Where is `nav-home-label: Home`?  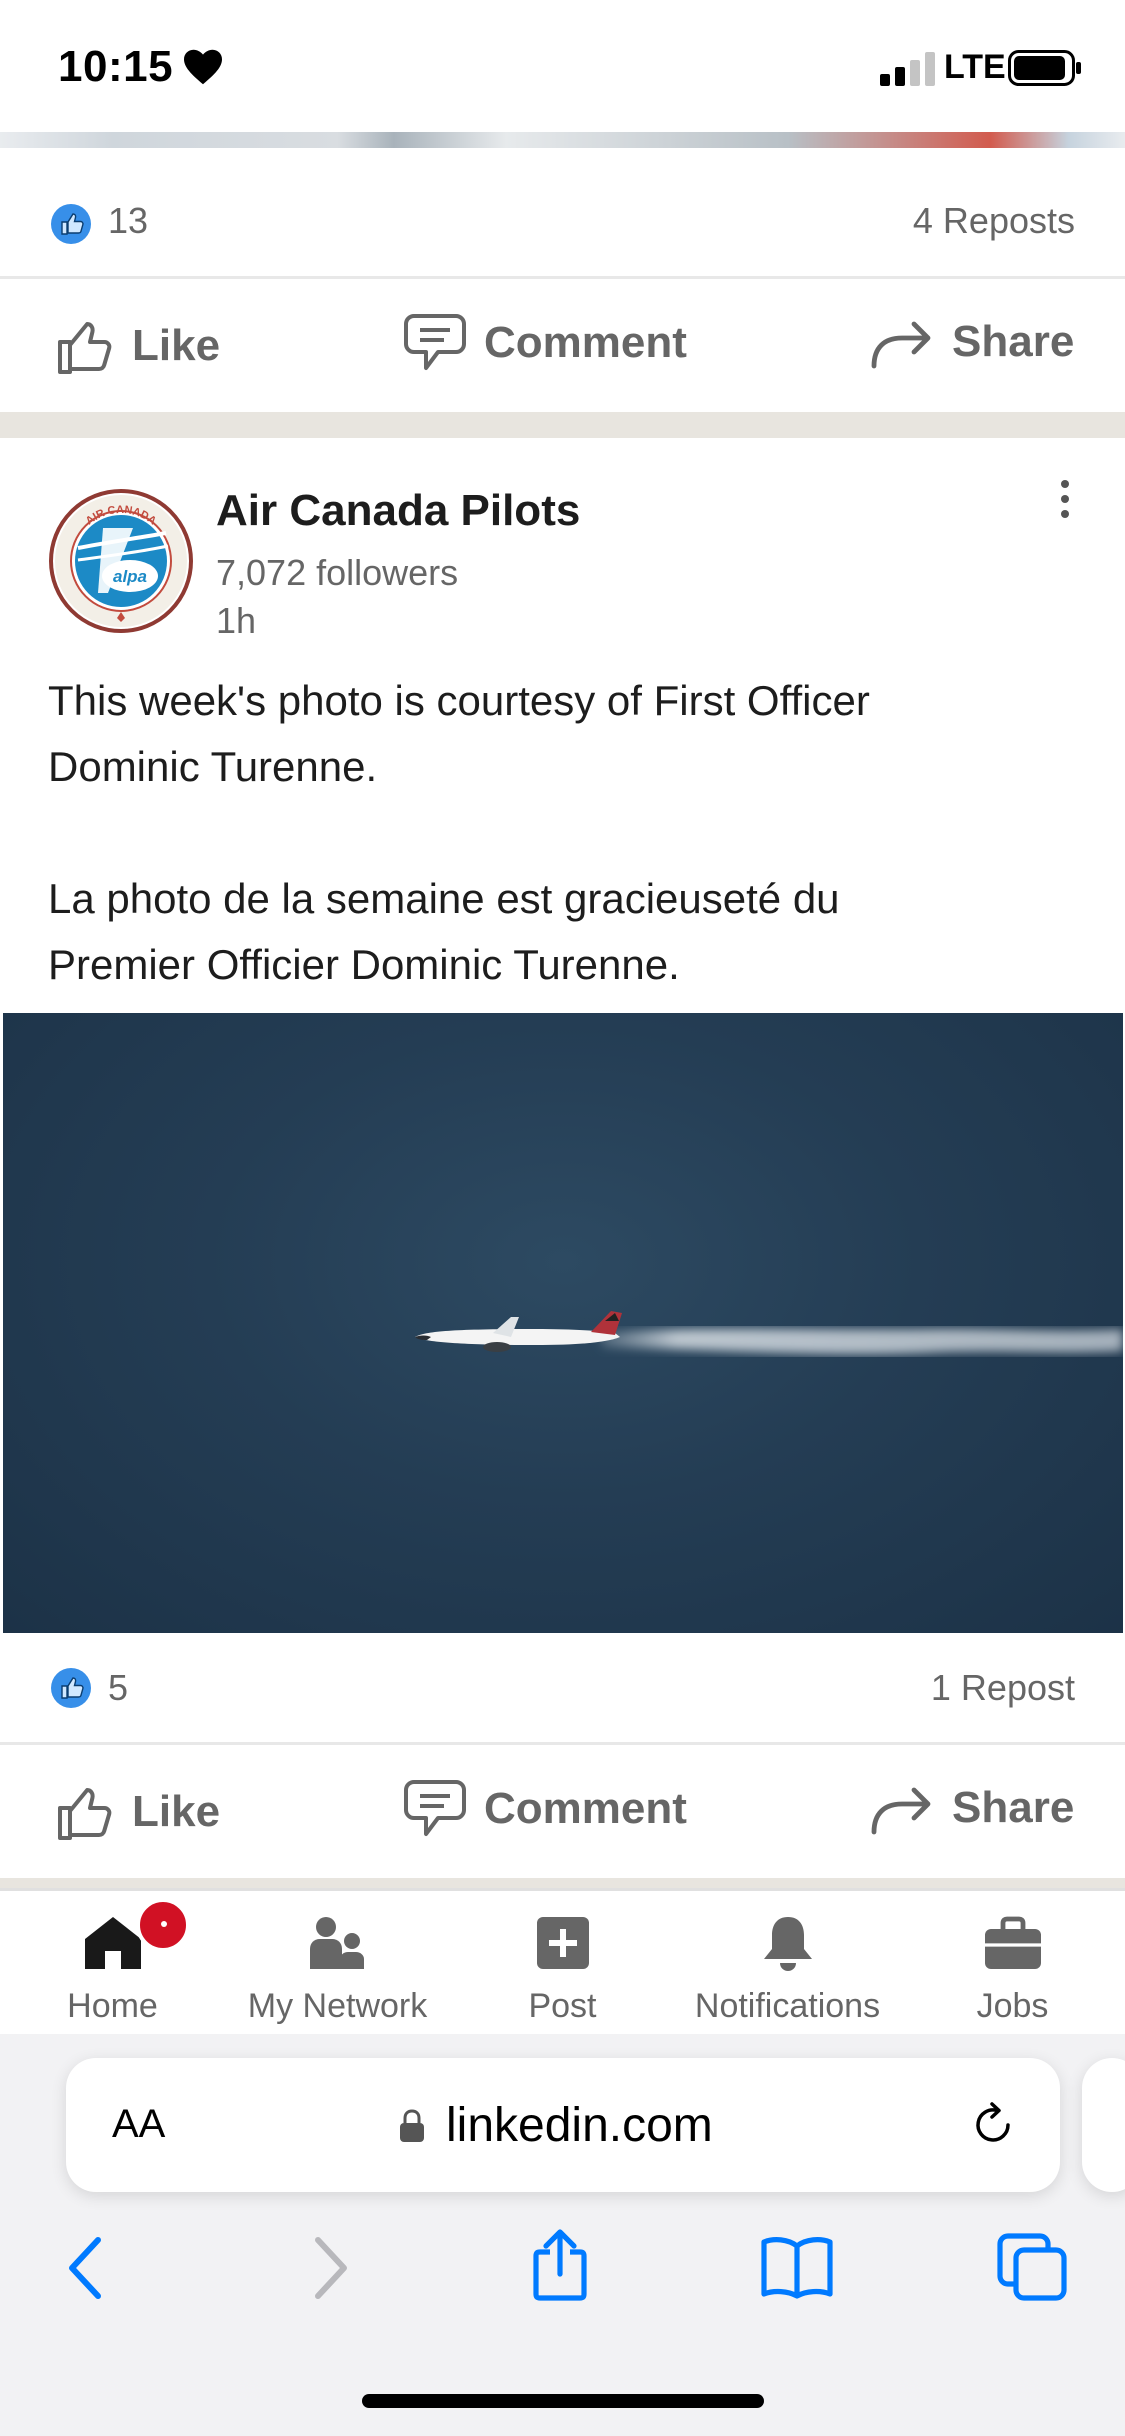 nav-home-label: Home is located at coordinates (112, 2006).